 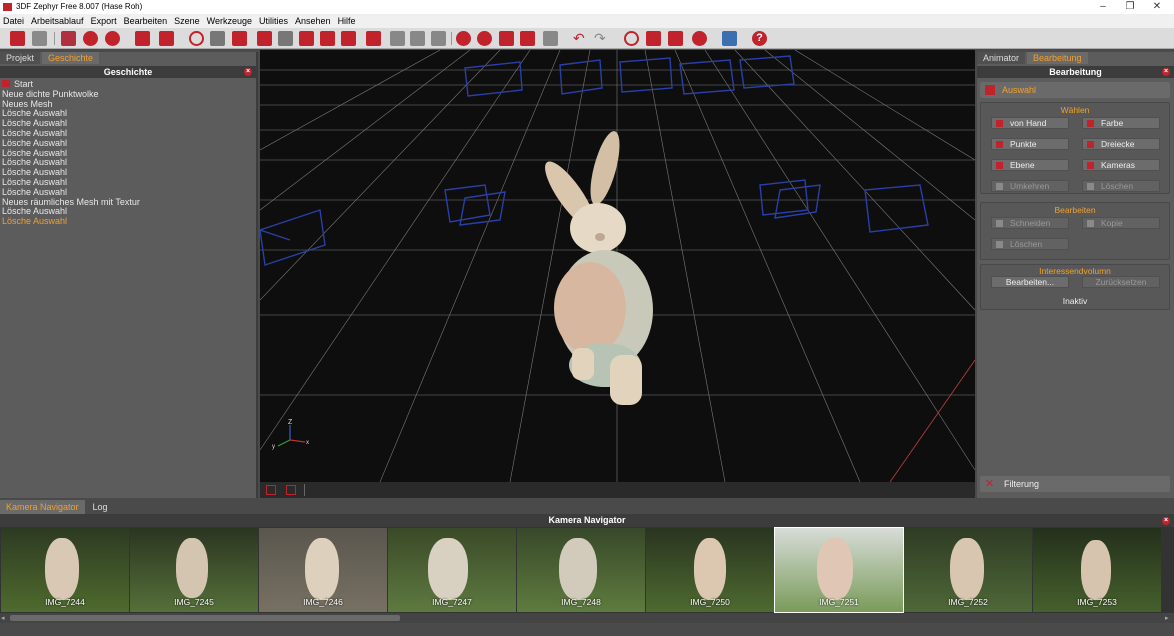 What do you see at coordinates (196, 38) in the screenshot?
I see `rotate-icon` at bounding box center [196, 38].